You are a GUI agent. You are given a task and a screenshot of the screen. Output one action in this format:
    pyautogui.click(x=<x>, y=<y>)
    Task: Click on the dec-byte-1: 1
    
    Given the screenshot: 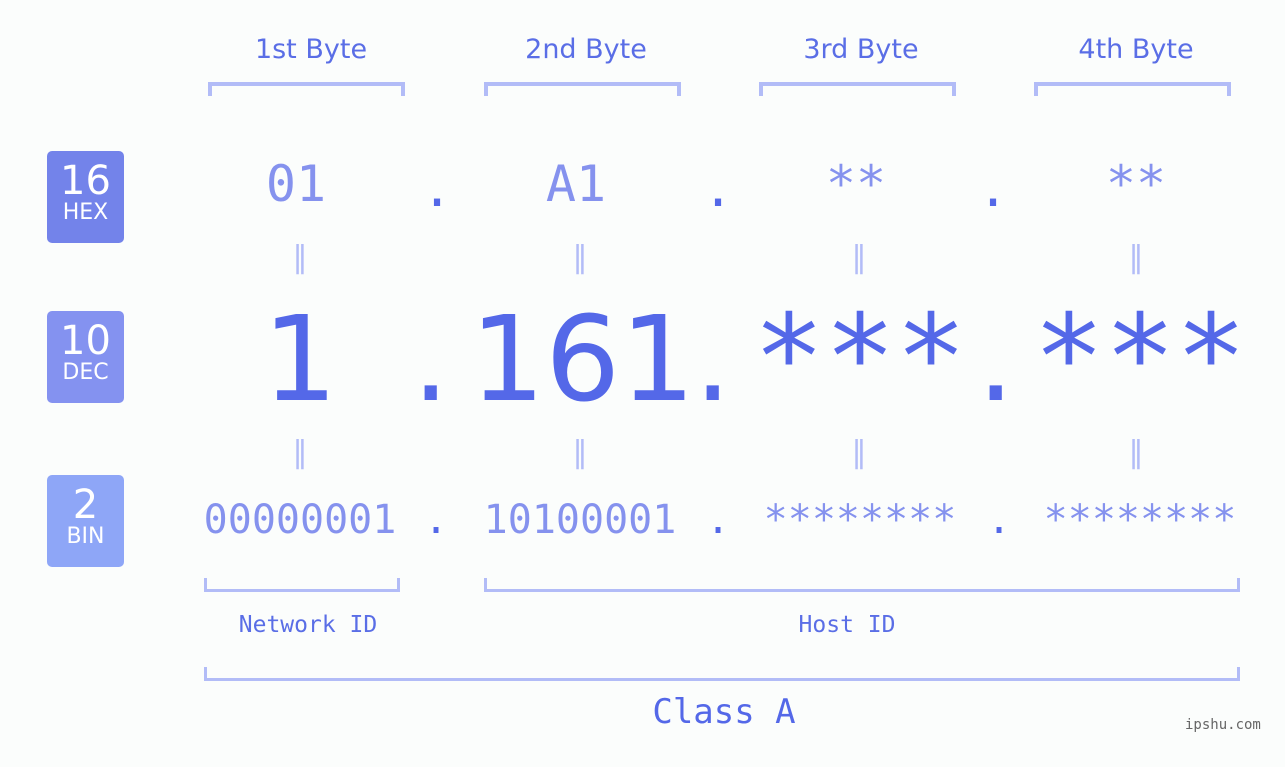 What is the action you would take?
    pyautogui.click(x=300, y=359)
    